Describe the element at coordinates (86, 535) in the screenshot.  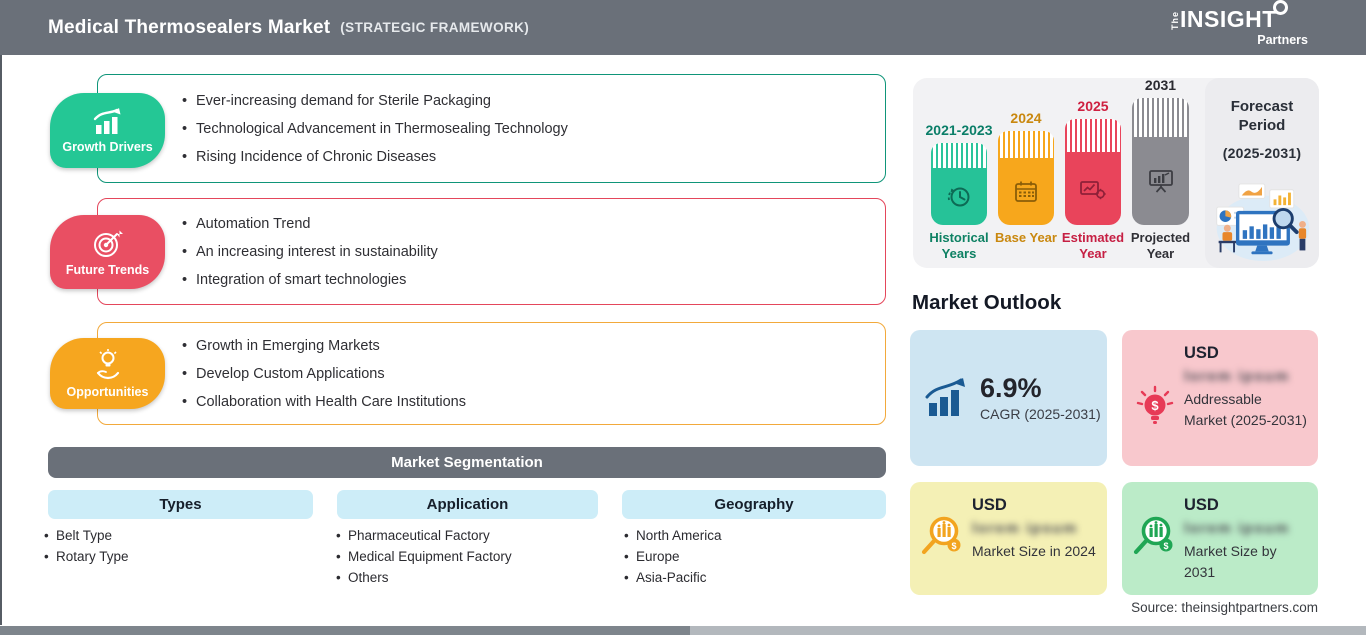
I see `list-item: Belt Type` at that location.